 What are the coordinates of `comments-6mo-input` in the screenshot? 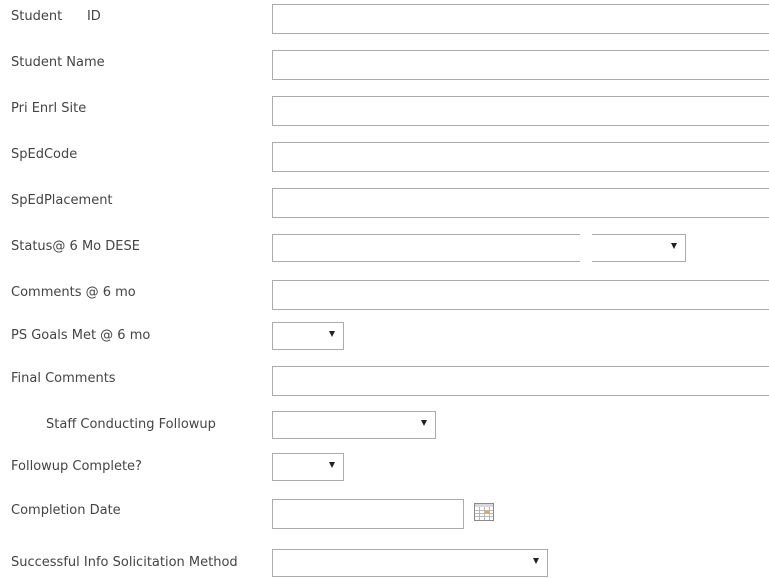 It's located at (520, 295).